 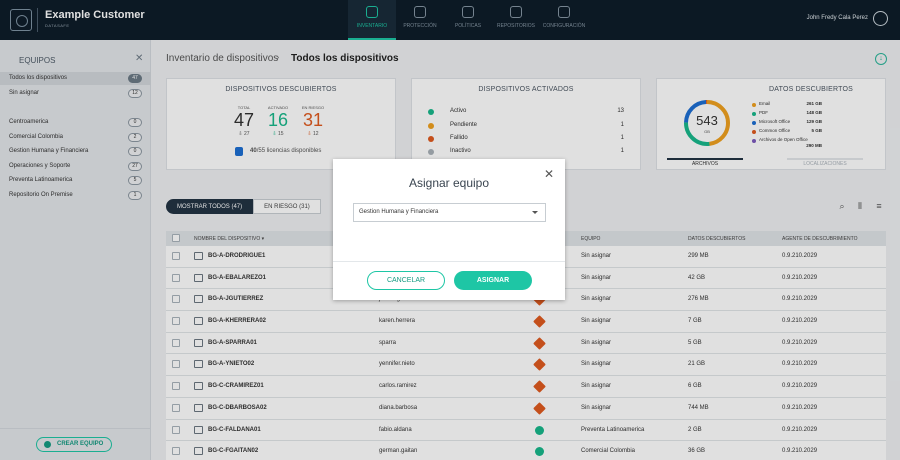 What do you see at coordinates (406, 280) in the screenshot?
I see `cancel-button: CANCELAR` at bounding box center [406, 280].